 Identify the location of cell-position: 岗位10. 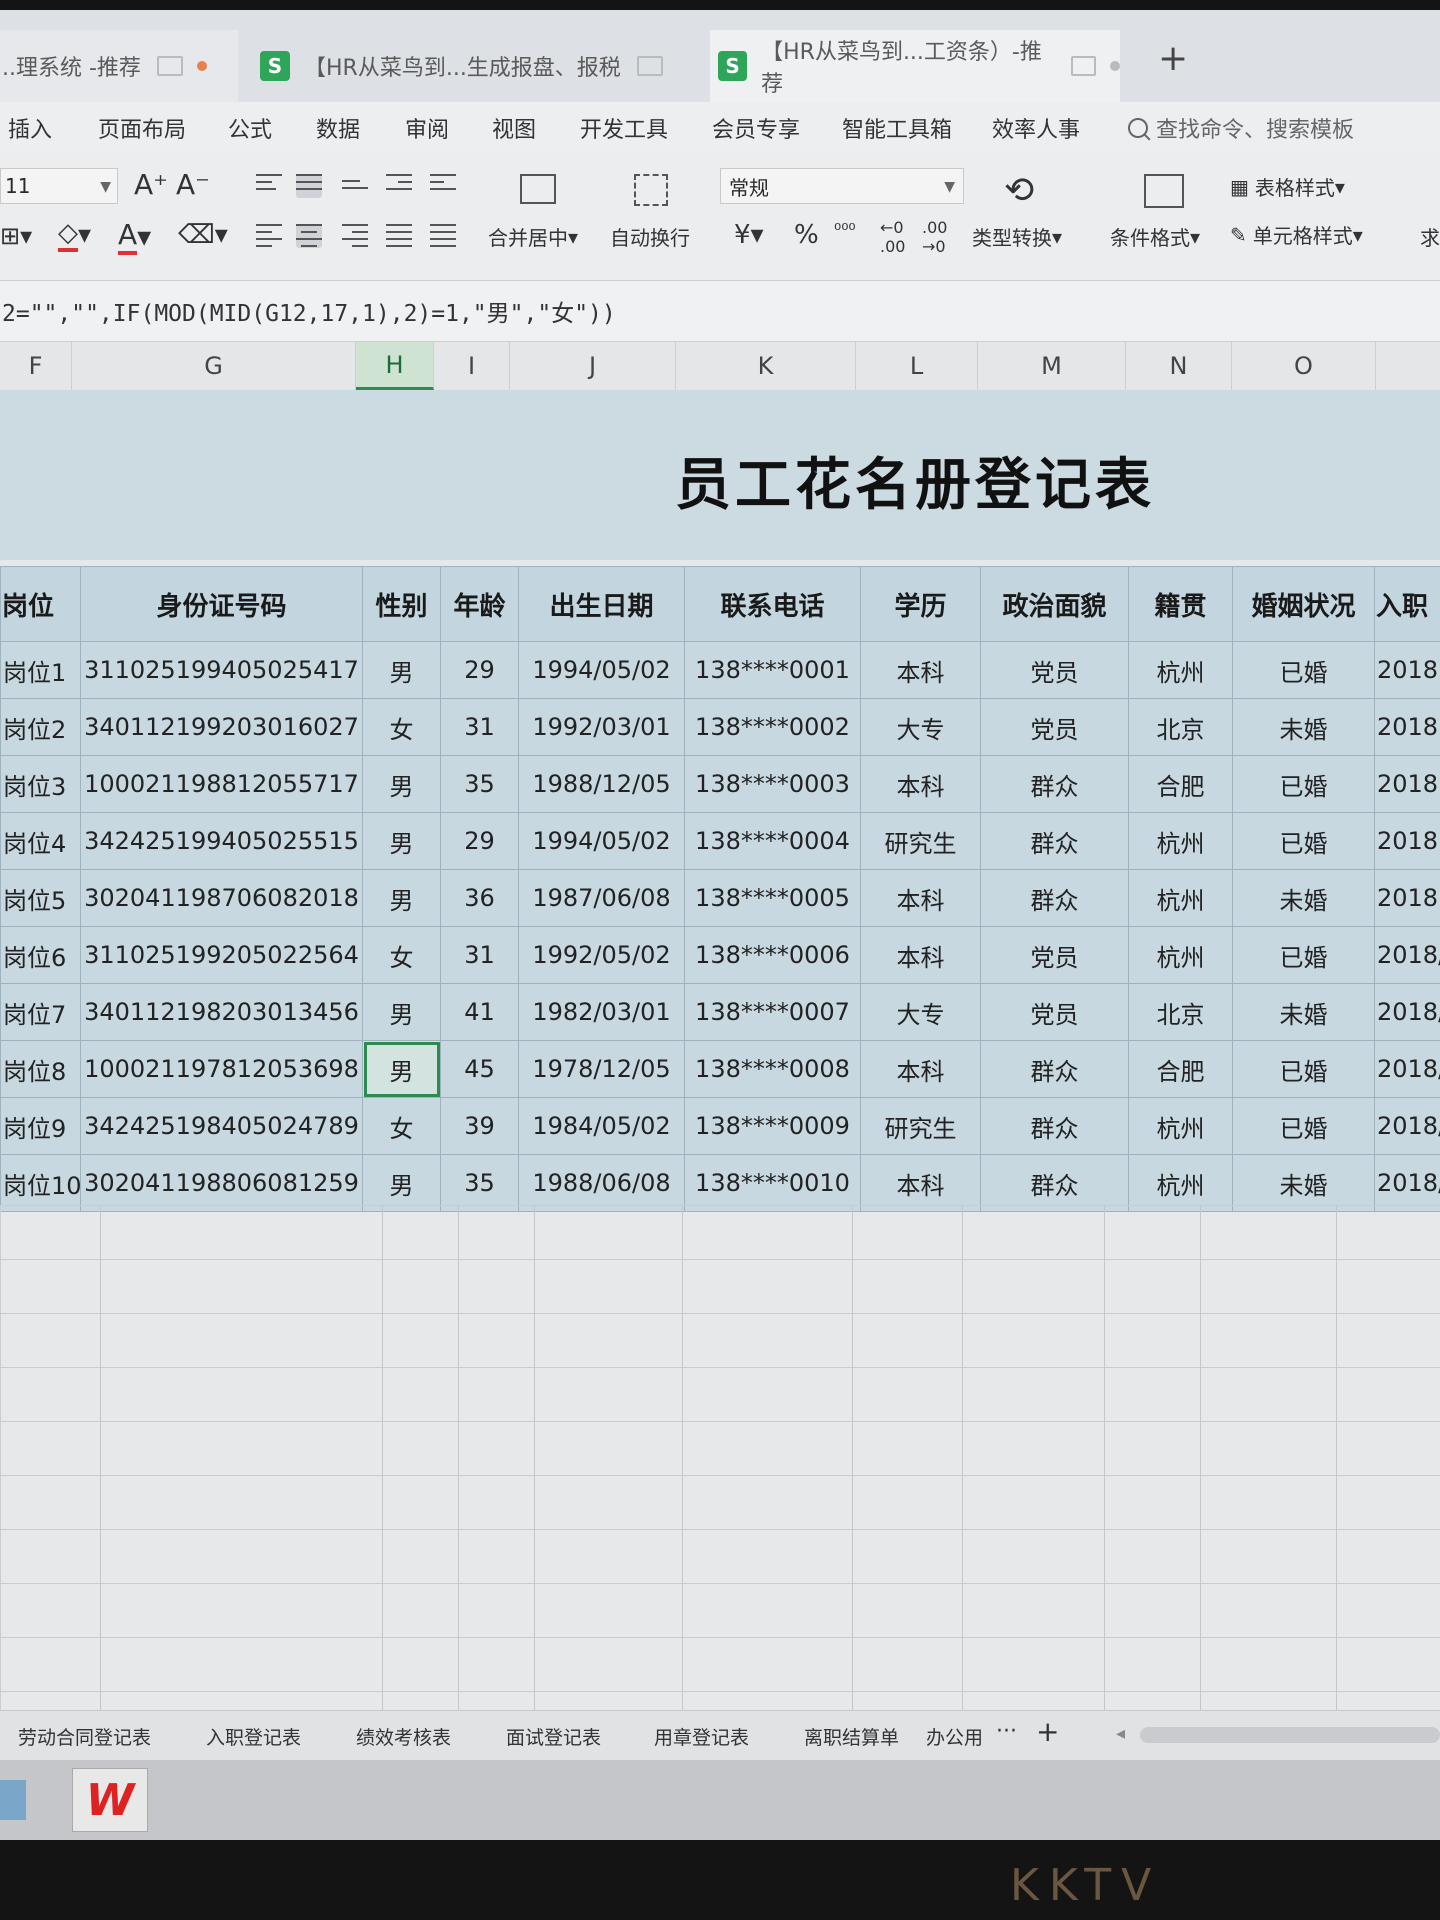
(40, 1183).